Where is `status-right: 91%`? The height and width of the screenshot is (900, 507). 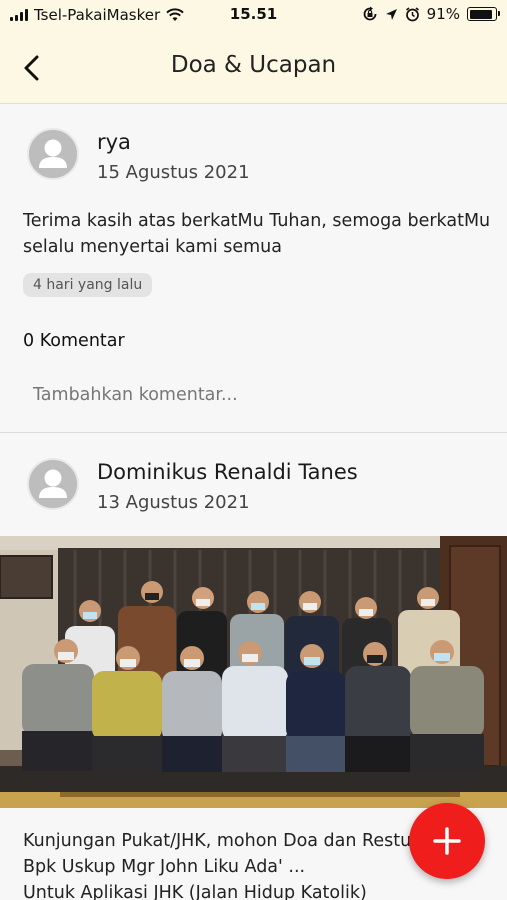
status-right: 91% is located at coordinates (431, 14).